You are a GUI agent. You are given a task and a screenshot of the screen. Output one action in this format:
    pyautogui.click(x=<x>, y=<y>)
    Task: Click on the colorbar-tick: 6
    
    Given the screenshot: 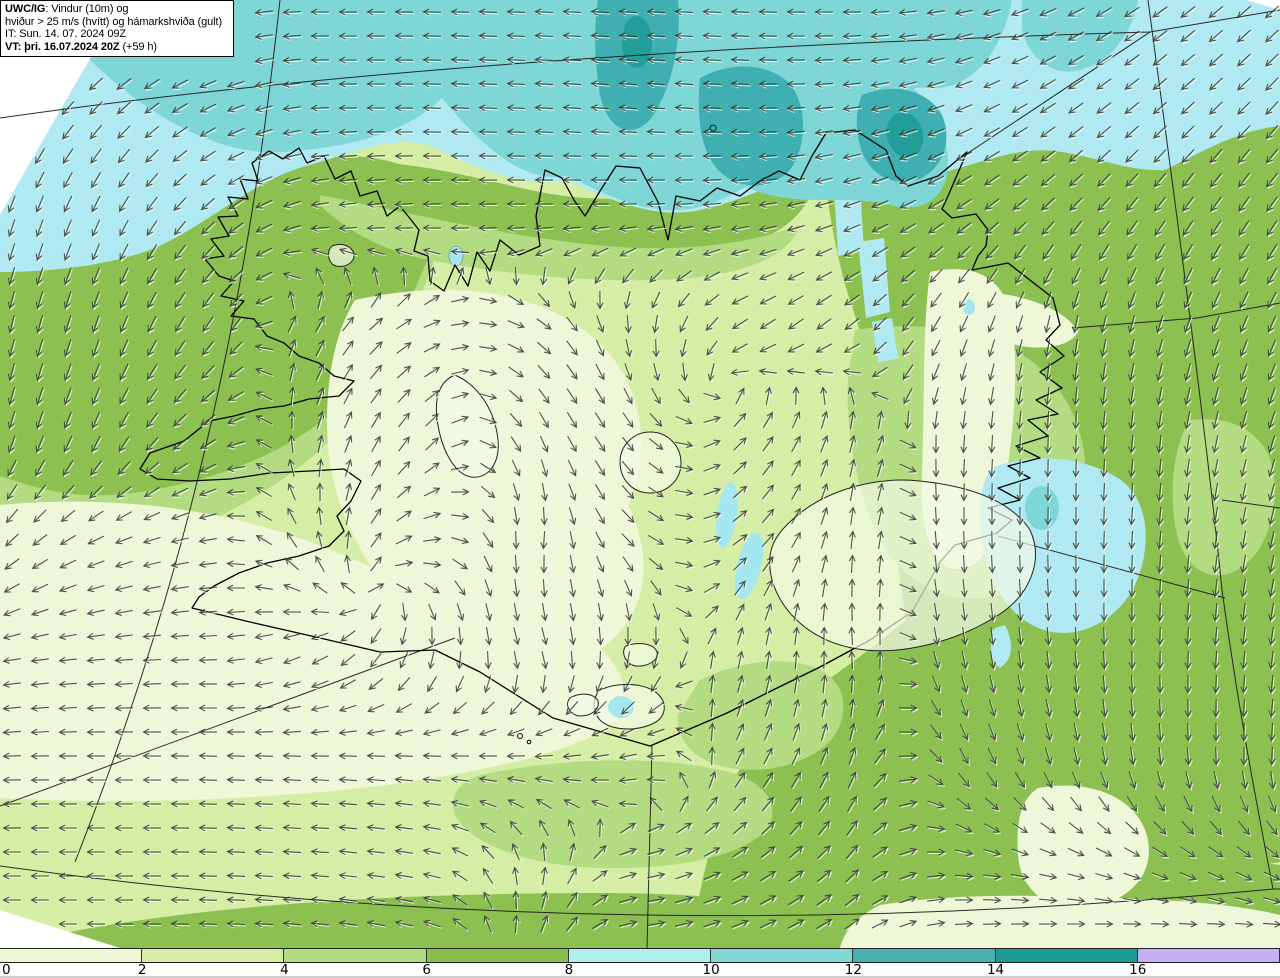 What is the action you would take?
    pyautogui.click(x=426, y=970)
    